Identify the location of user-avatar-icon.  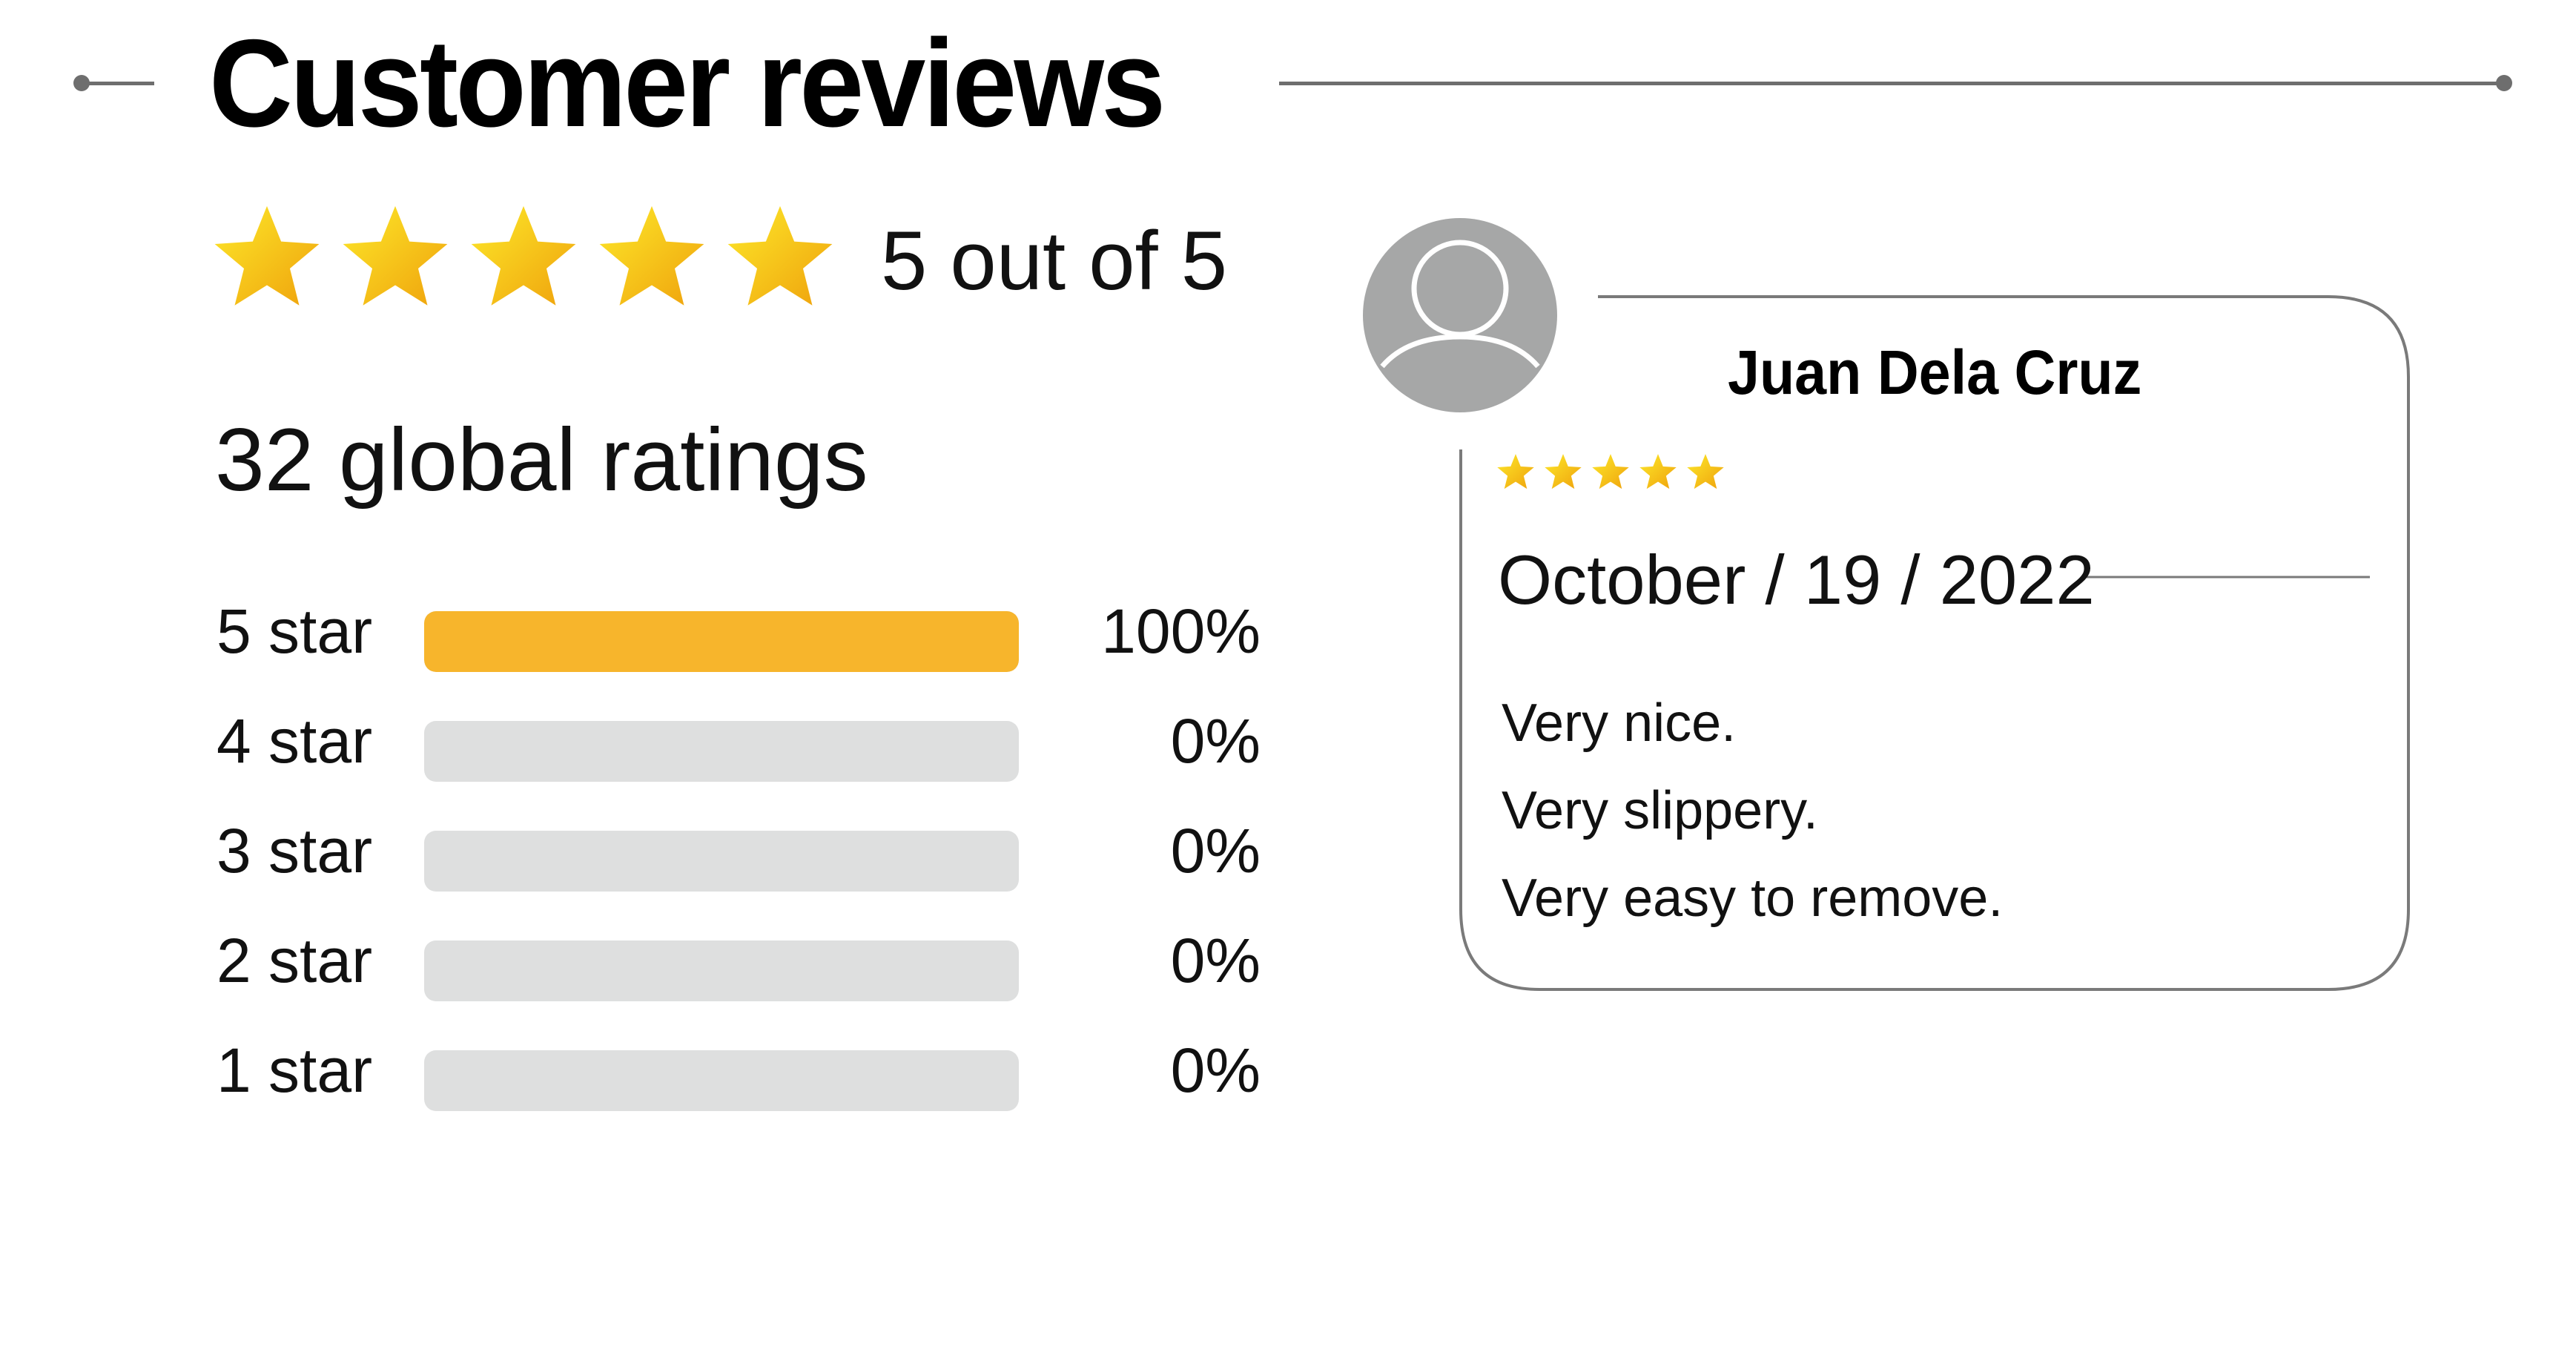
(1460, 315).